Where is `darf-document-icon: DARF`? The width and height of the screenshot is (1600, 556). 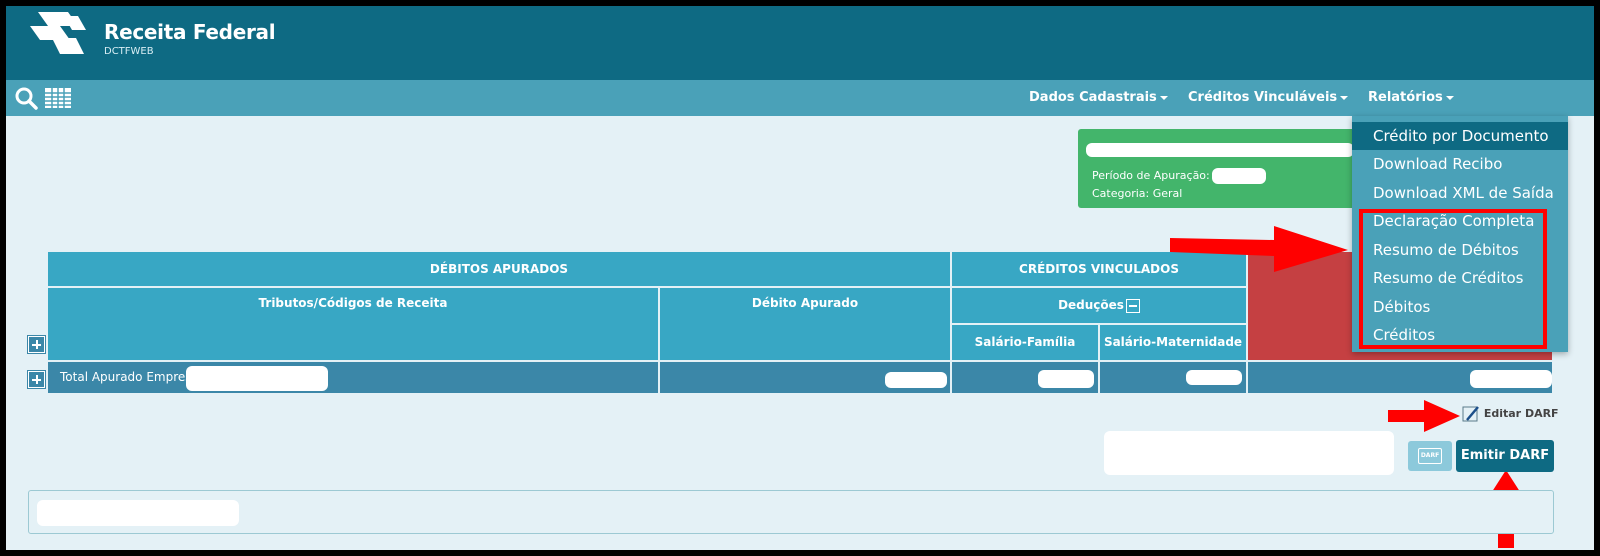
darf-document-icon: DARF is located at coordinates (1430, 456).